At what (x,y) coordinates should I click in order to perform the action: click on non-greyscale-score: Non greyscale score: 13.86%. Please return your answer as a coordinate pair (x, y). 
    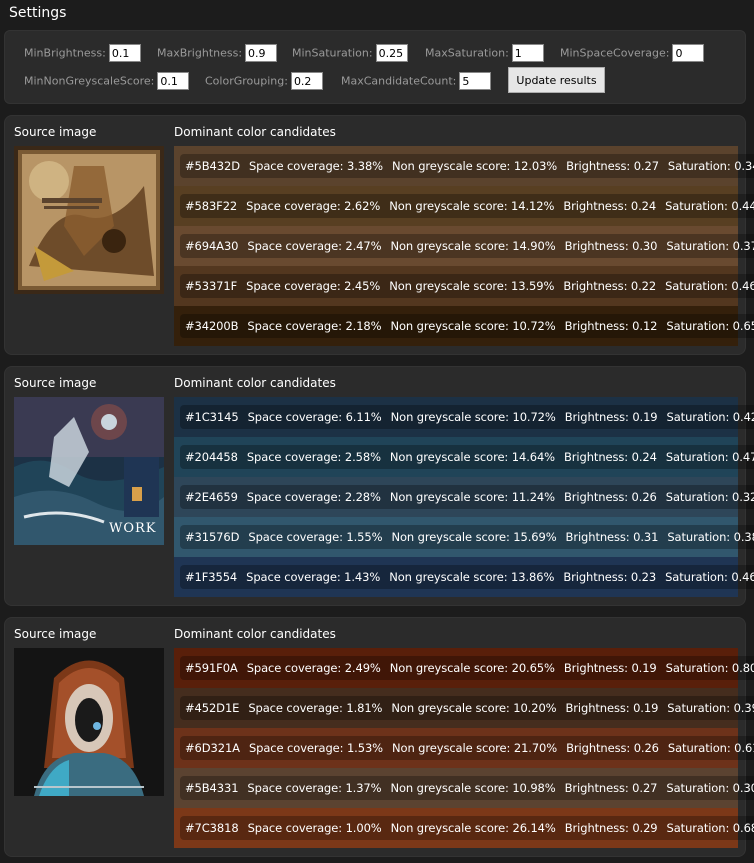
    Looking at the image, I should click on (472, 577).